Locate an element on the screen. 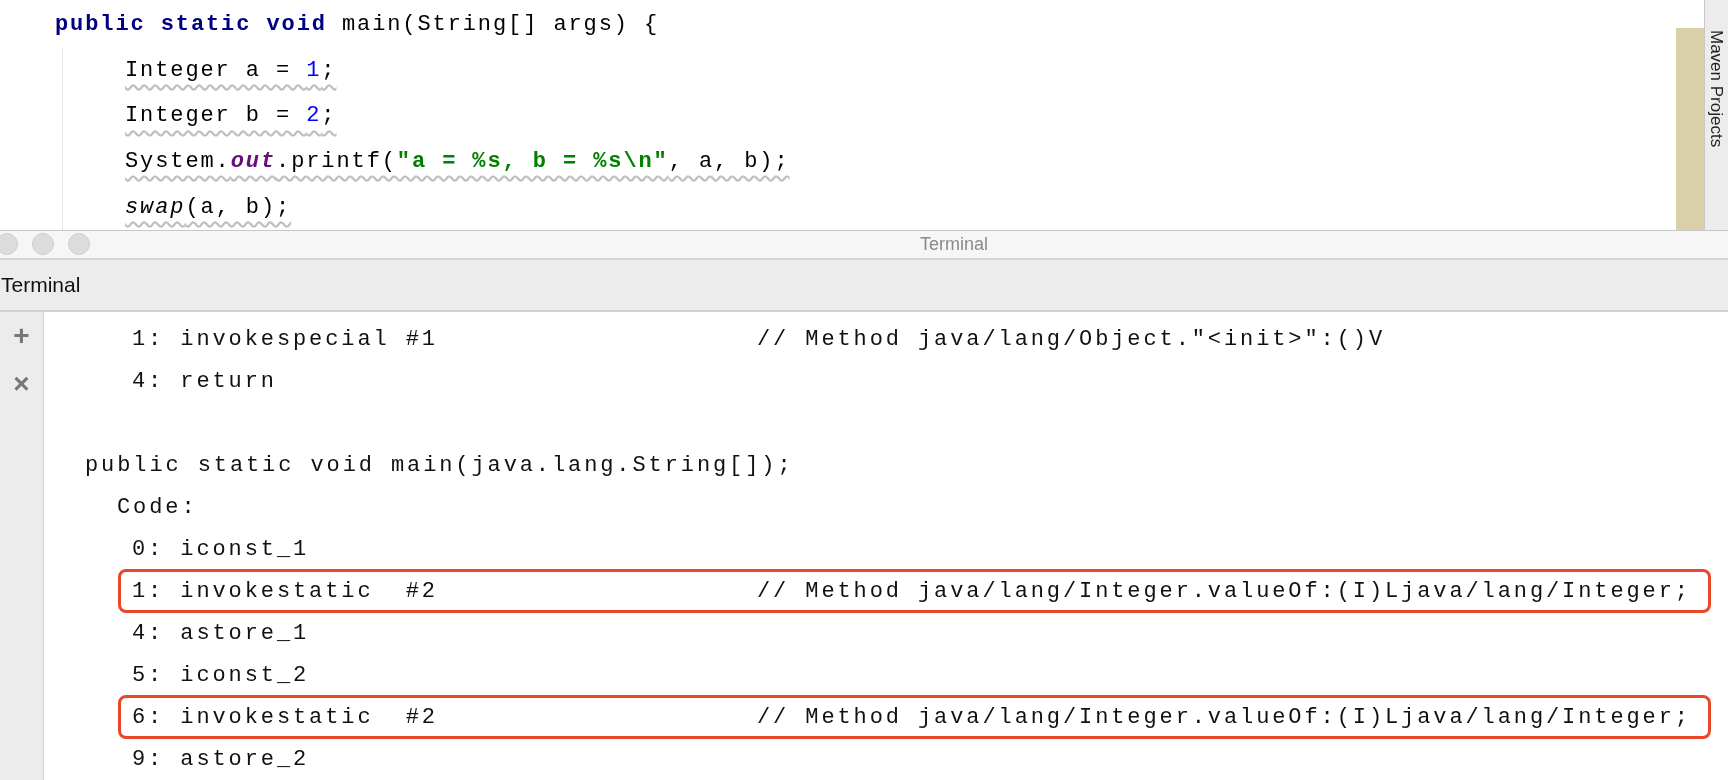  code-label: Code: is located at coordinates (157, 507).